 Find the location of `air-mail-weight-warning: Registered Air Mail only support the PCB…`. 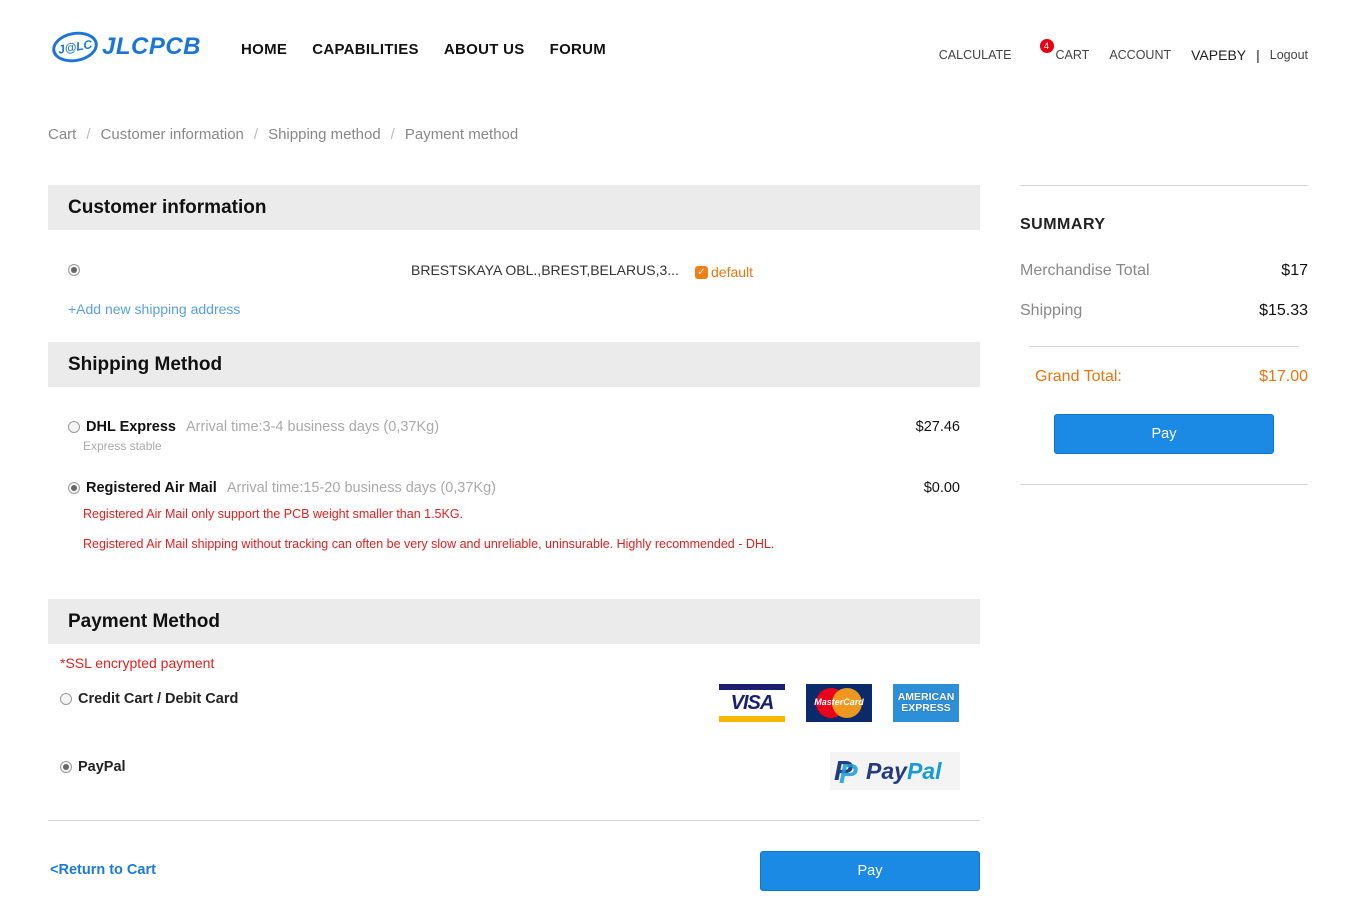

air-mail-weight-warning: Registered Air Mail only support the PCB… is located at coordinates (273, 514).